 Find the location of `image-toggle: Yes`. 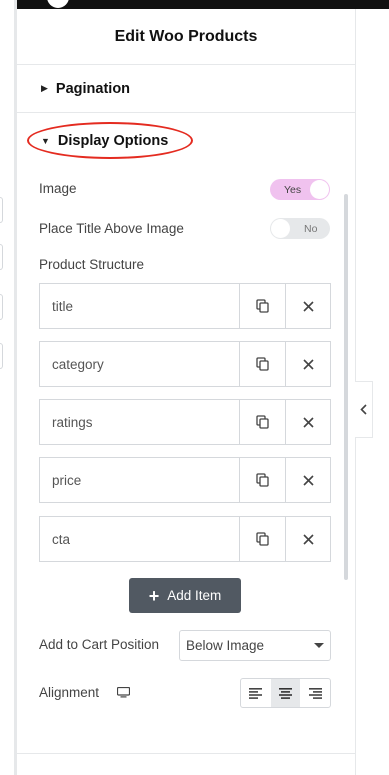

image-toggle: Yes is located at coordinates (300, 189).